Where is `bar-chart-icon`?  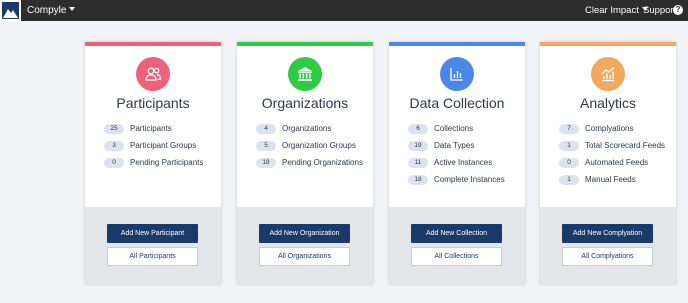
bar-chart-icon is located at coordinates (457, 74).